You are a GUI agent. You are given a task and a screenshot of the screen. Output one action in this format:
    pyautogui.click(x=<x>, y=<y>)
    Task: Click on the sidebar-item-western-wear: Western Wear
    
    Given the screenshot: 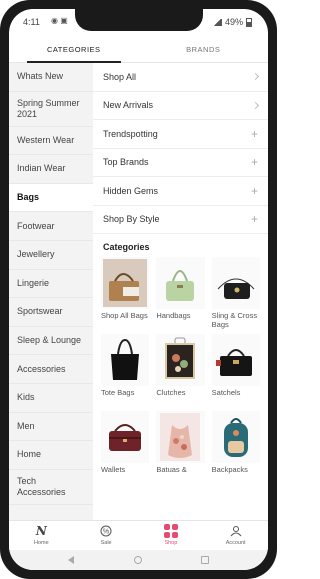 What is the action you would take?
    pyautogui.click(x=51, y=141)
    